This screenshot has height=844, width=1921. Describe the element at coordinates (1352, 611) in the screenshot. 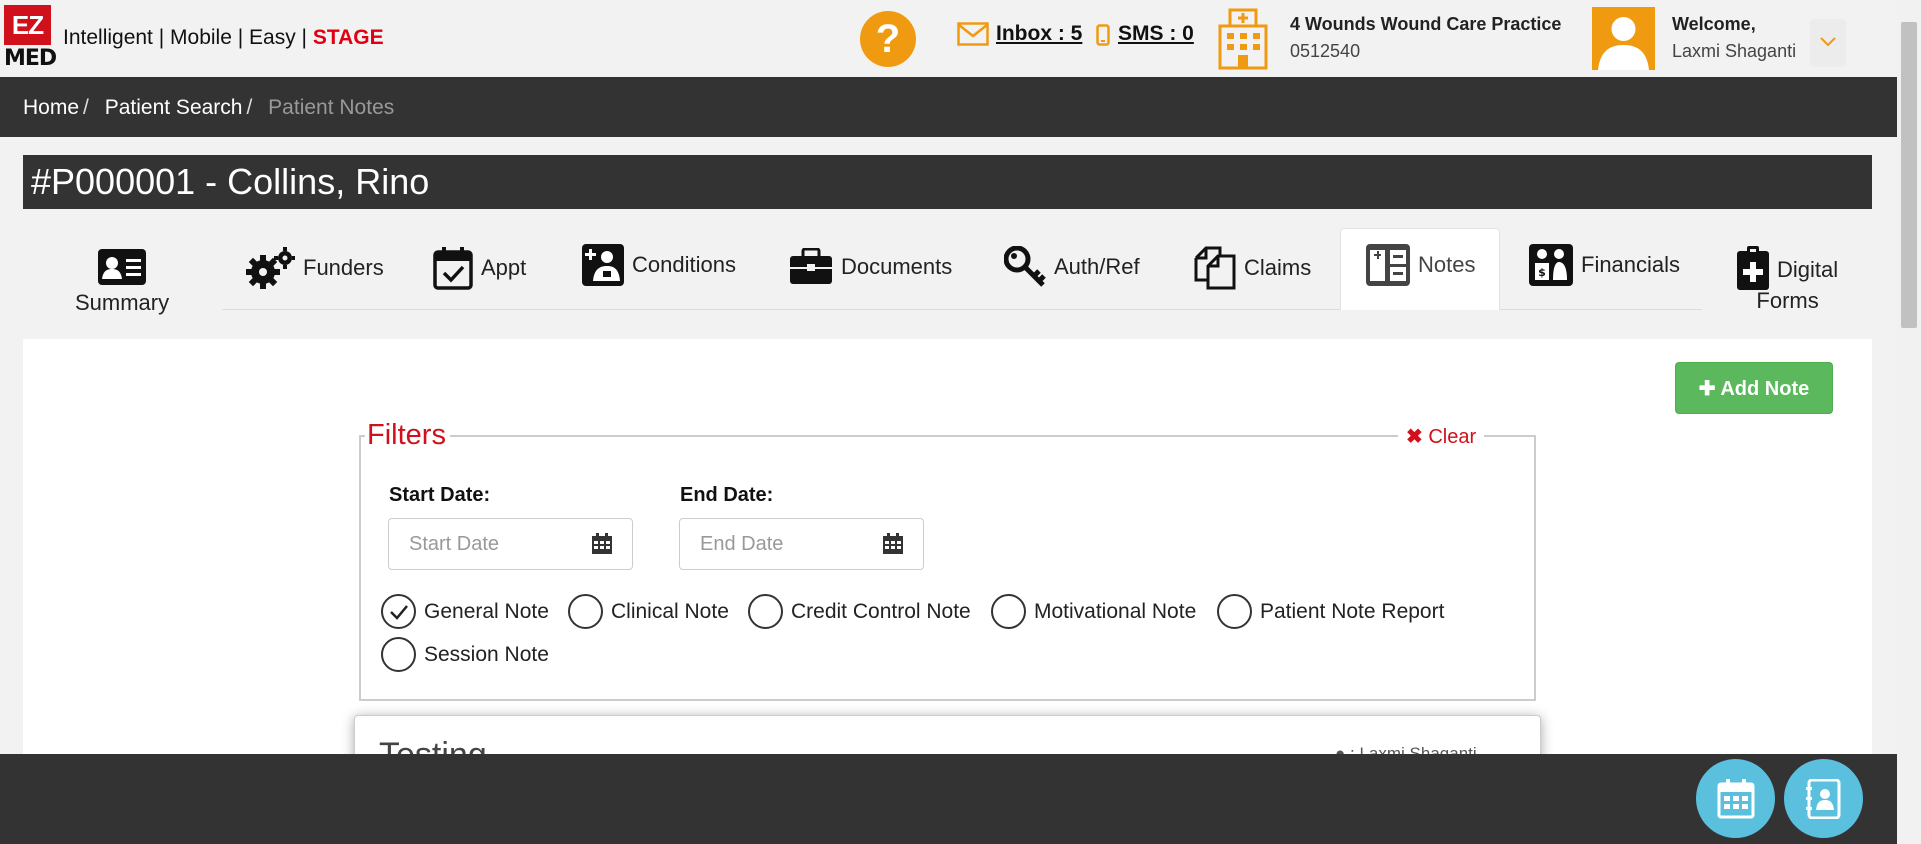

I see `note-type-label: Patient Note Report` at that location.